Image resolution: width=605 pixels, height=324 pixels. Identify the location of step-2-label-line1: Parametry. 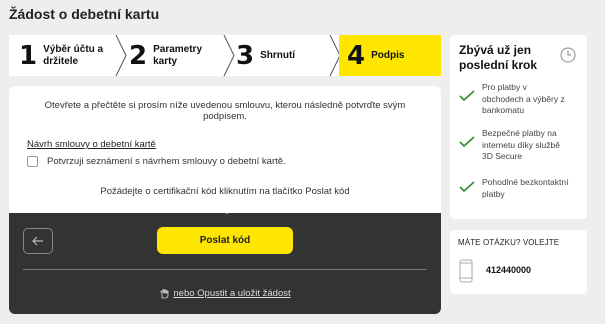
(178, 49).